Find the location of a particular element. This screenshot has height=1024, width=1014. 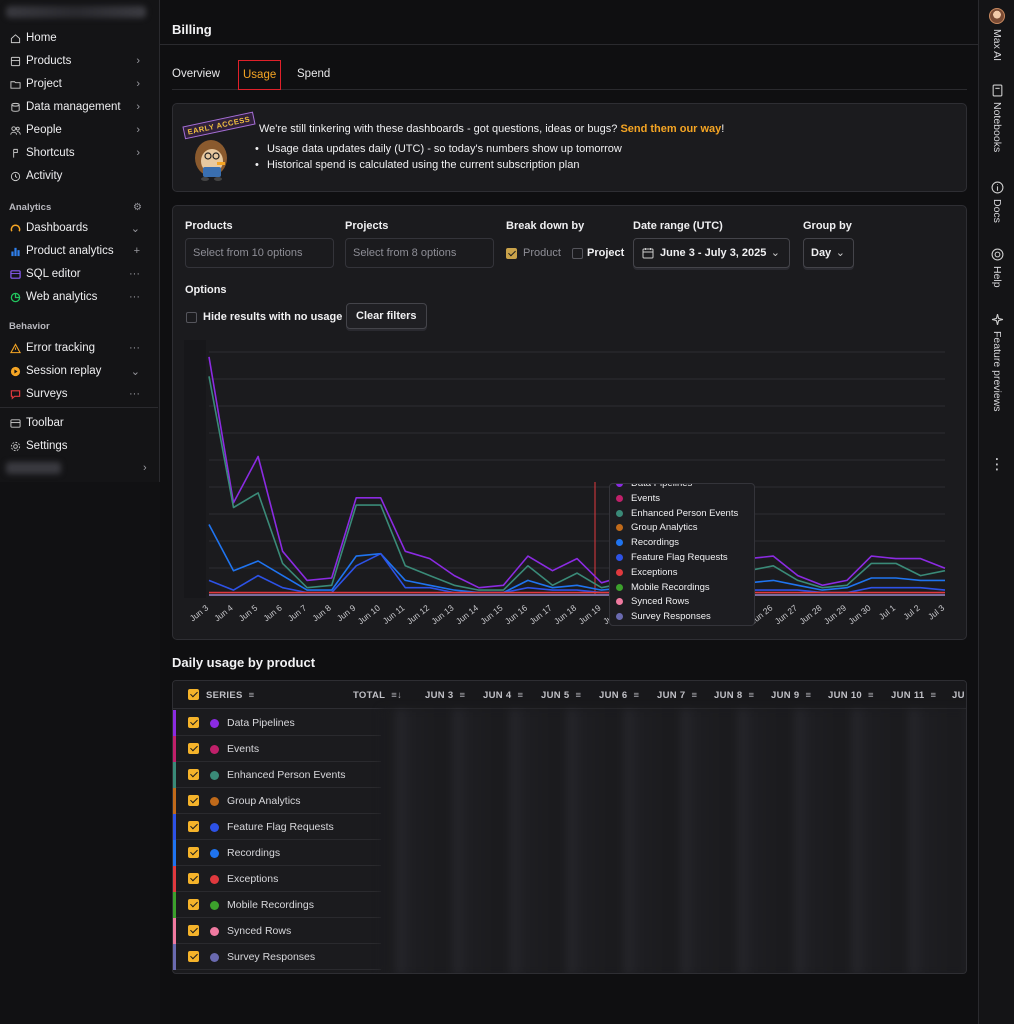

gear-icon is located at coordinates (15, 446).